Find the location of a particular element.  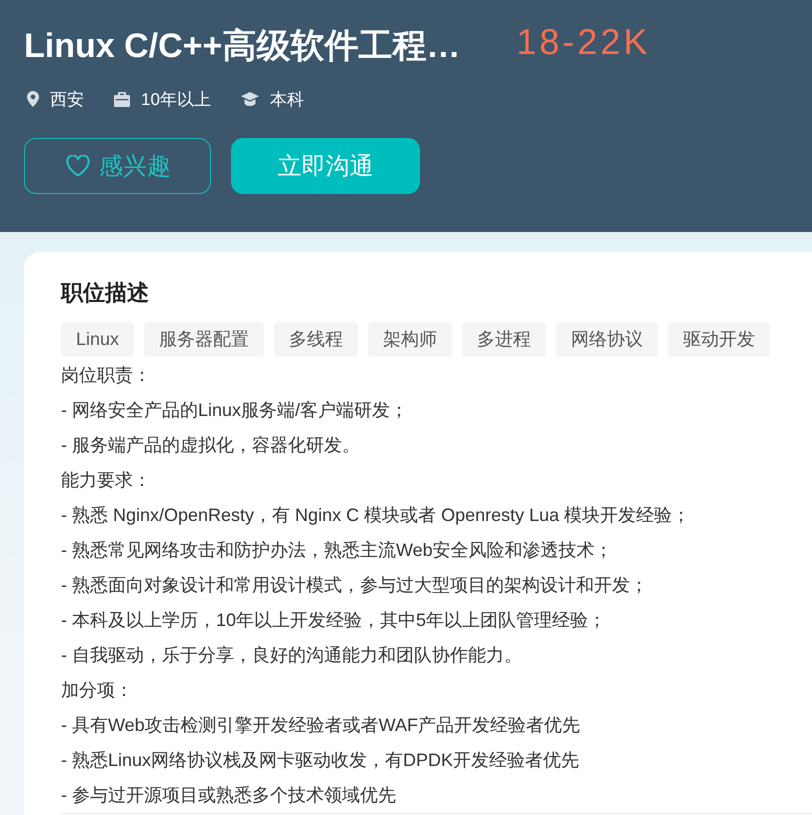

description-line: 能力要求： is located at coordinates (106, 480).